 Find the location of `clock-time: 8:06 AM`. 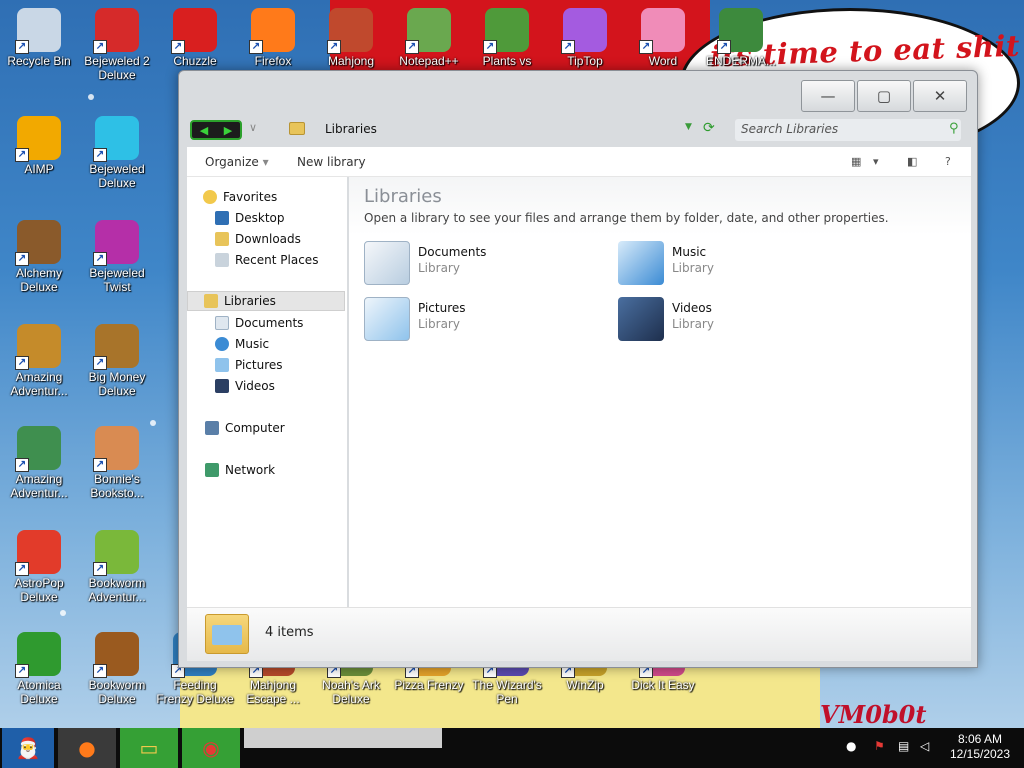

clock-time: 8:06 AM is located at coordinates (980, 739).